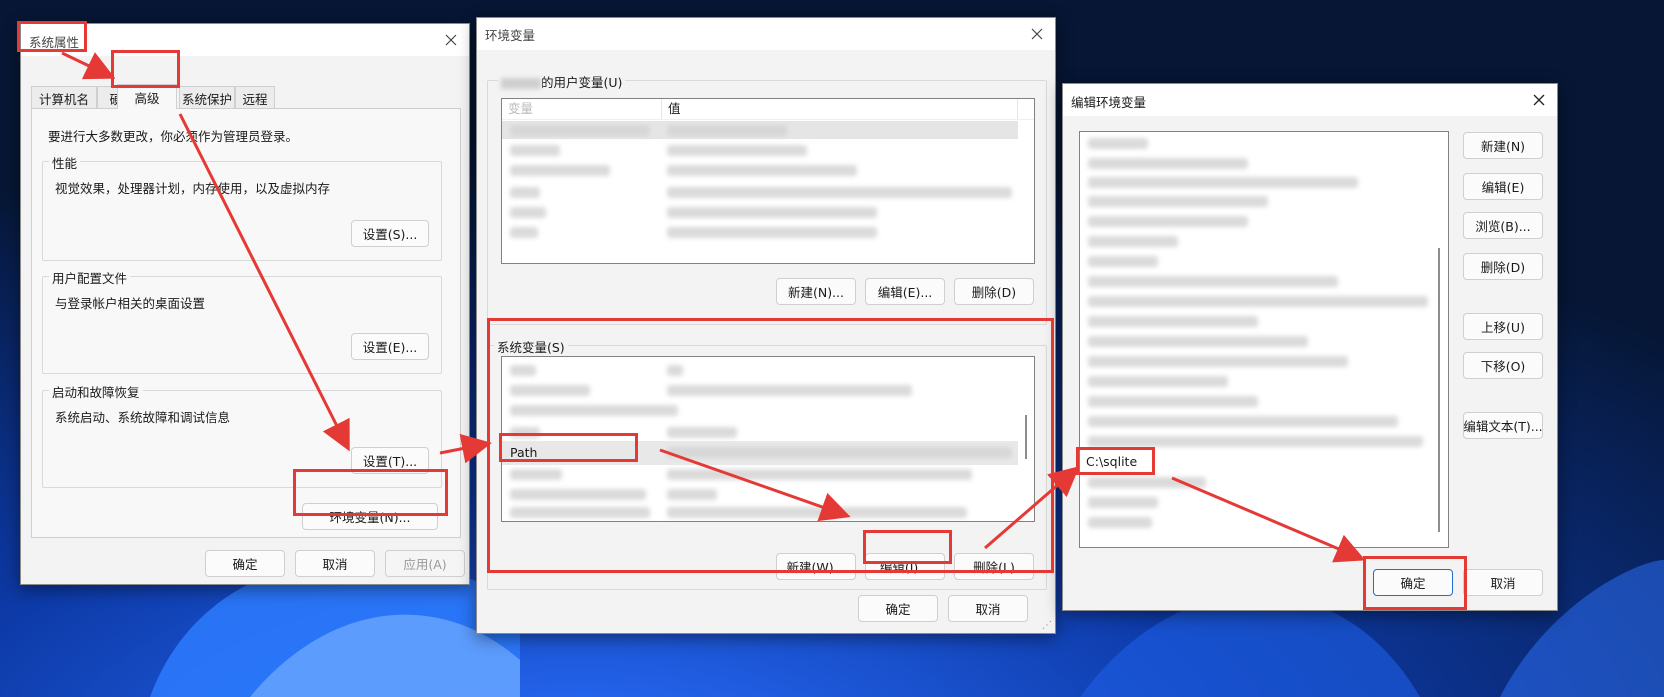  I want to click on admin-note: 要进行大多数更改，你必须作为管理员登录。, so click(173, 136).